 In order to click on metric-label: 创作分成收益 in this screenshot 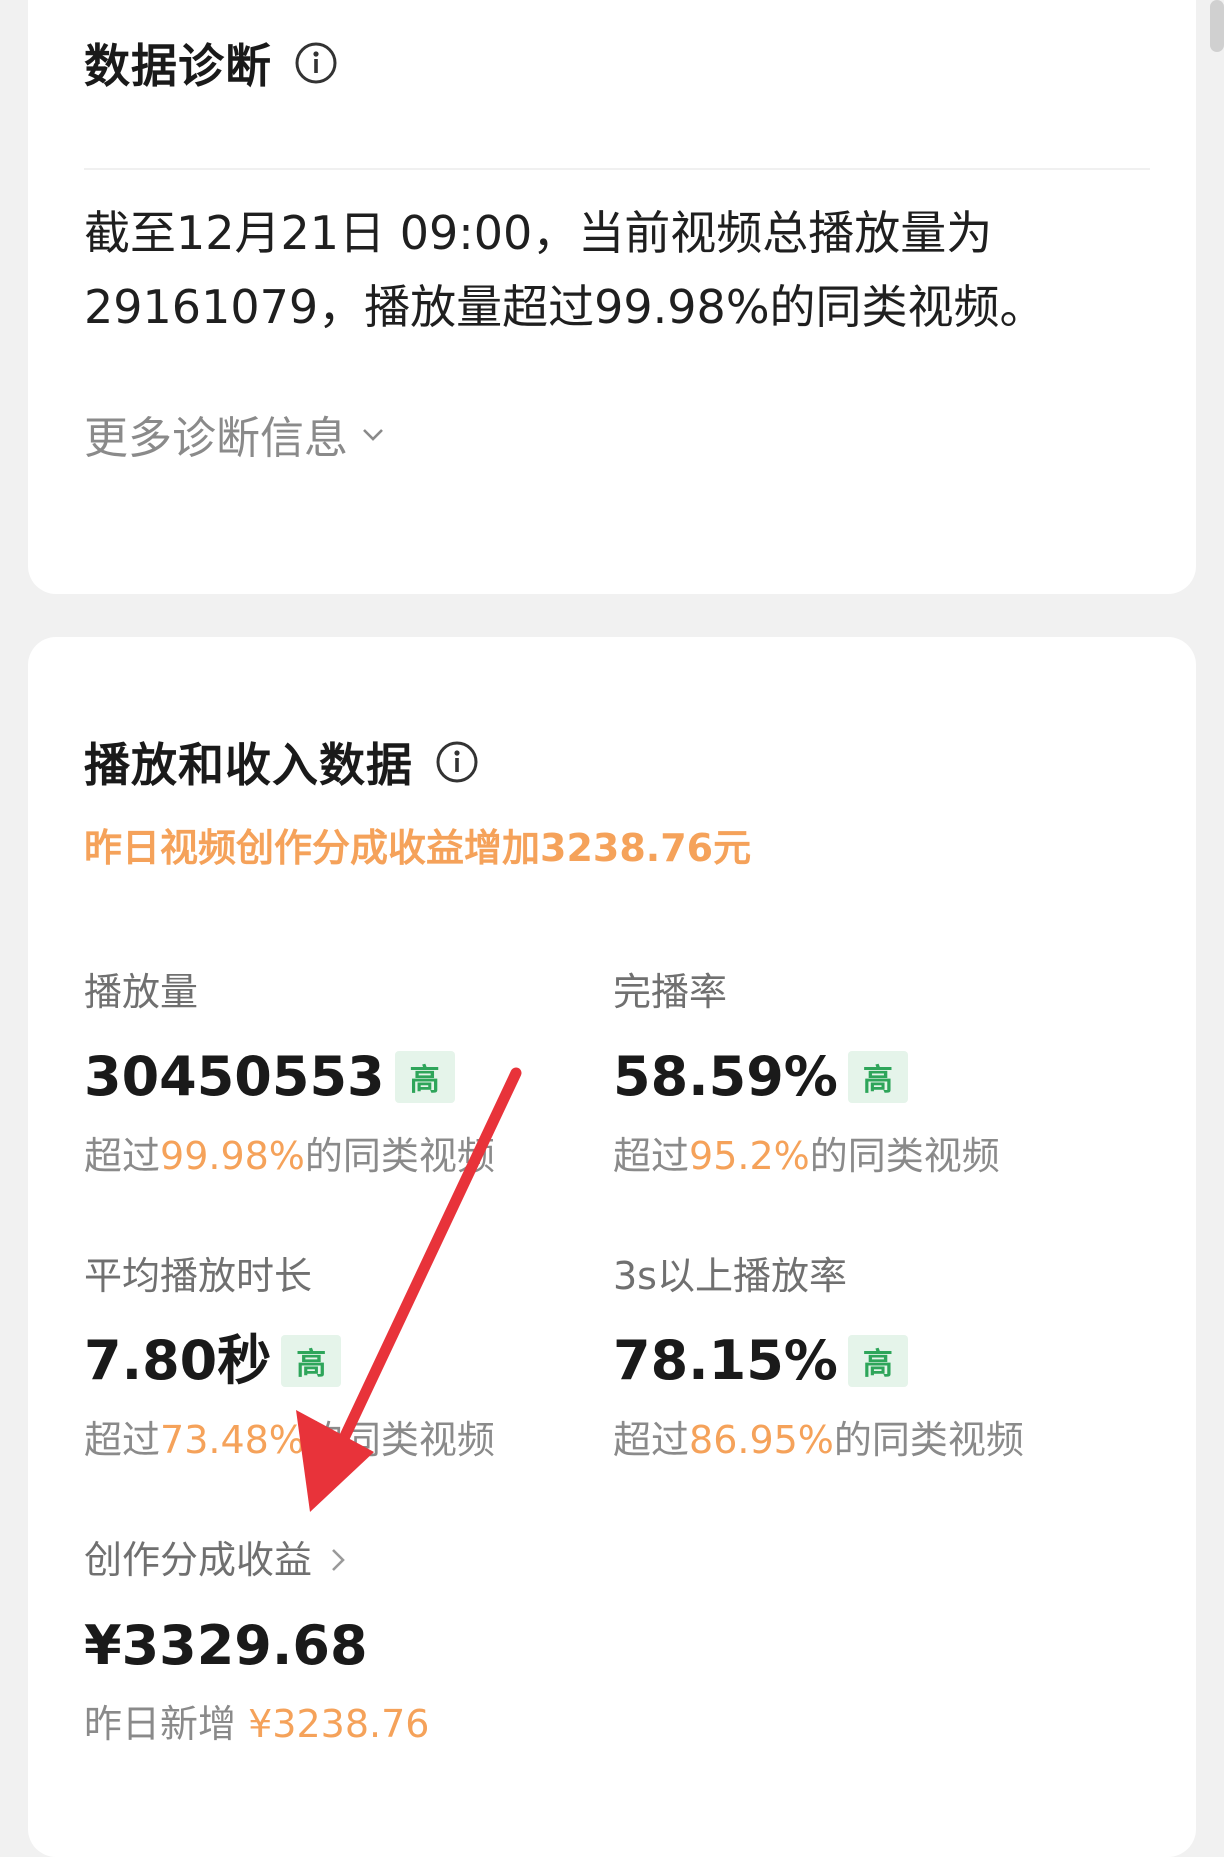, I will do `click(198, 1560)`.